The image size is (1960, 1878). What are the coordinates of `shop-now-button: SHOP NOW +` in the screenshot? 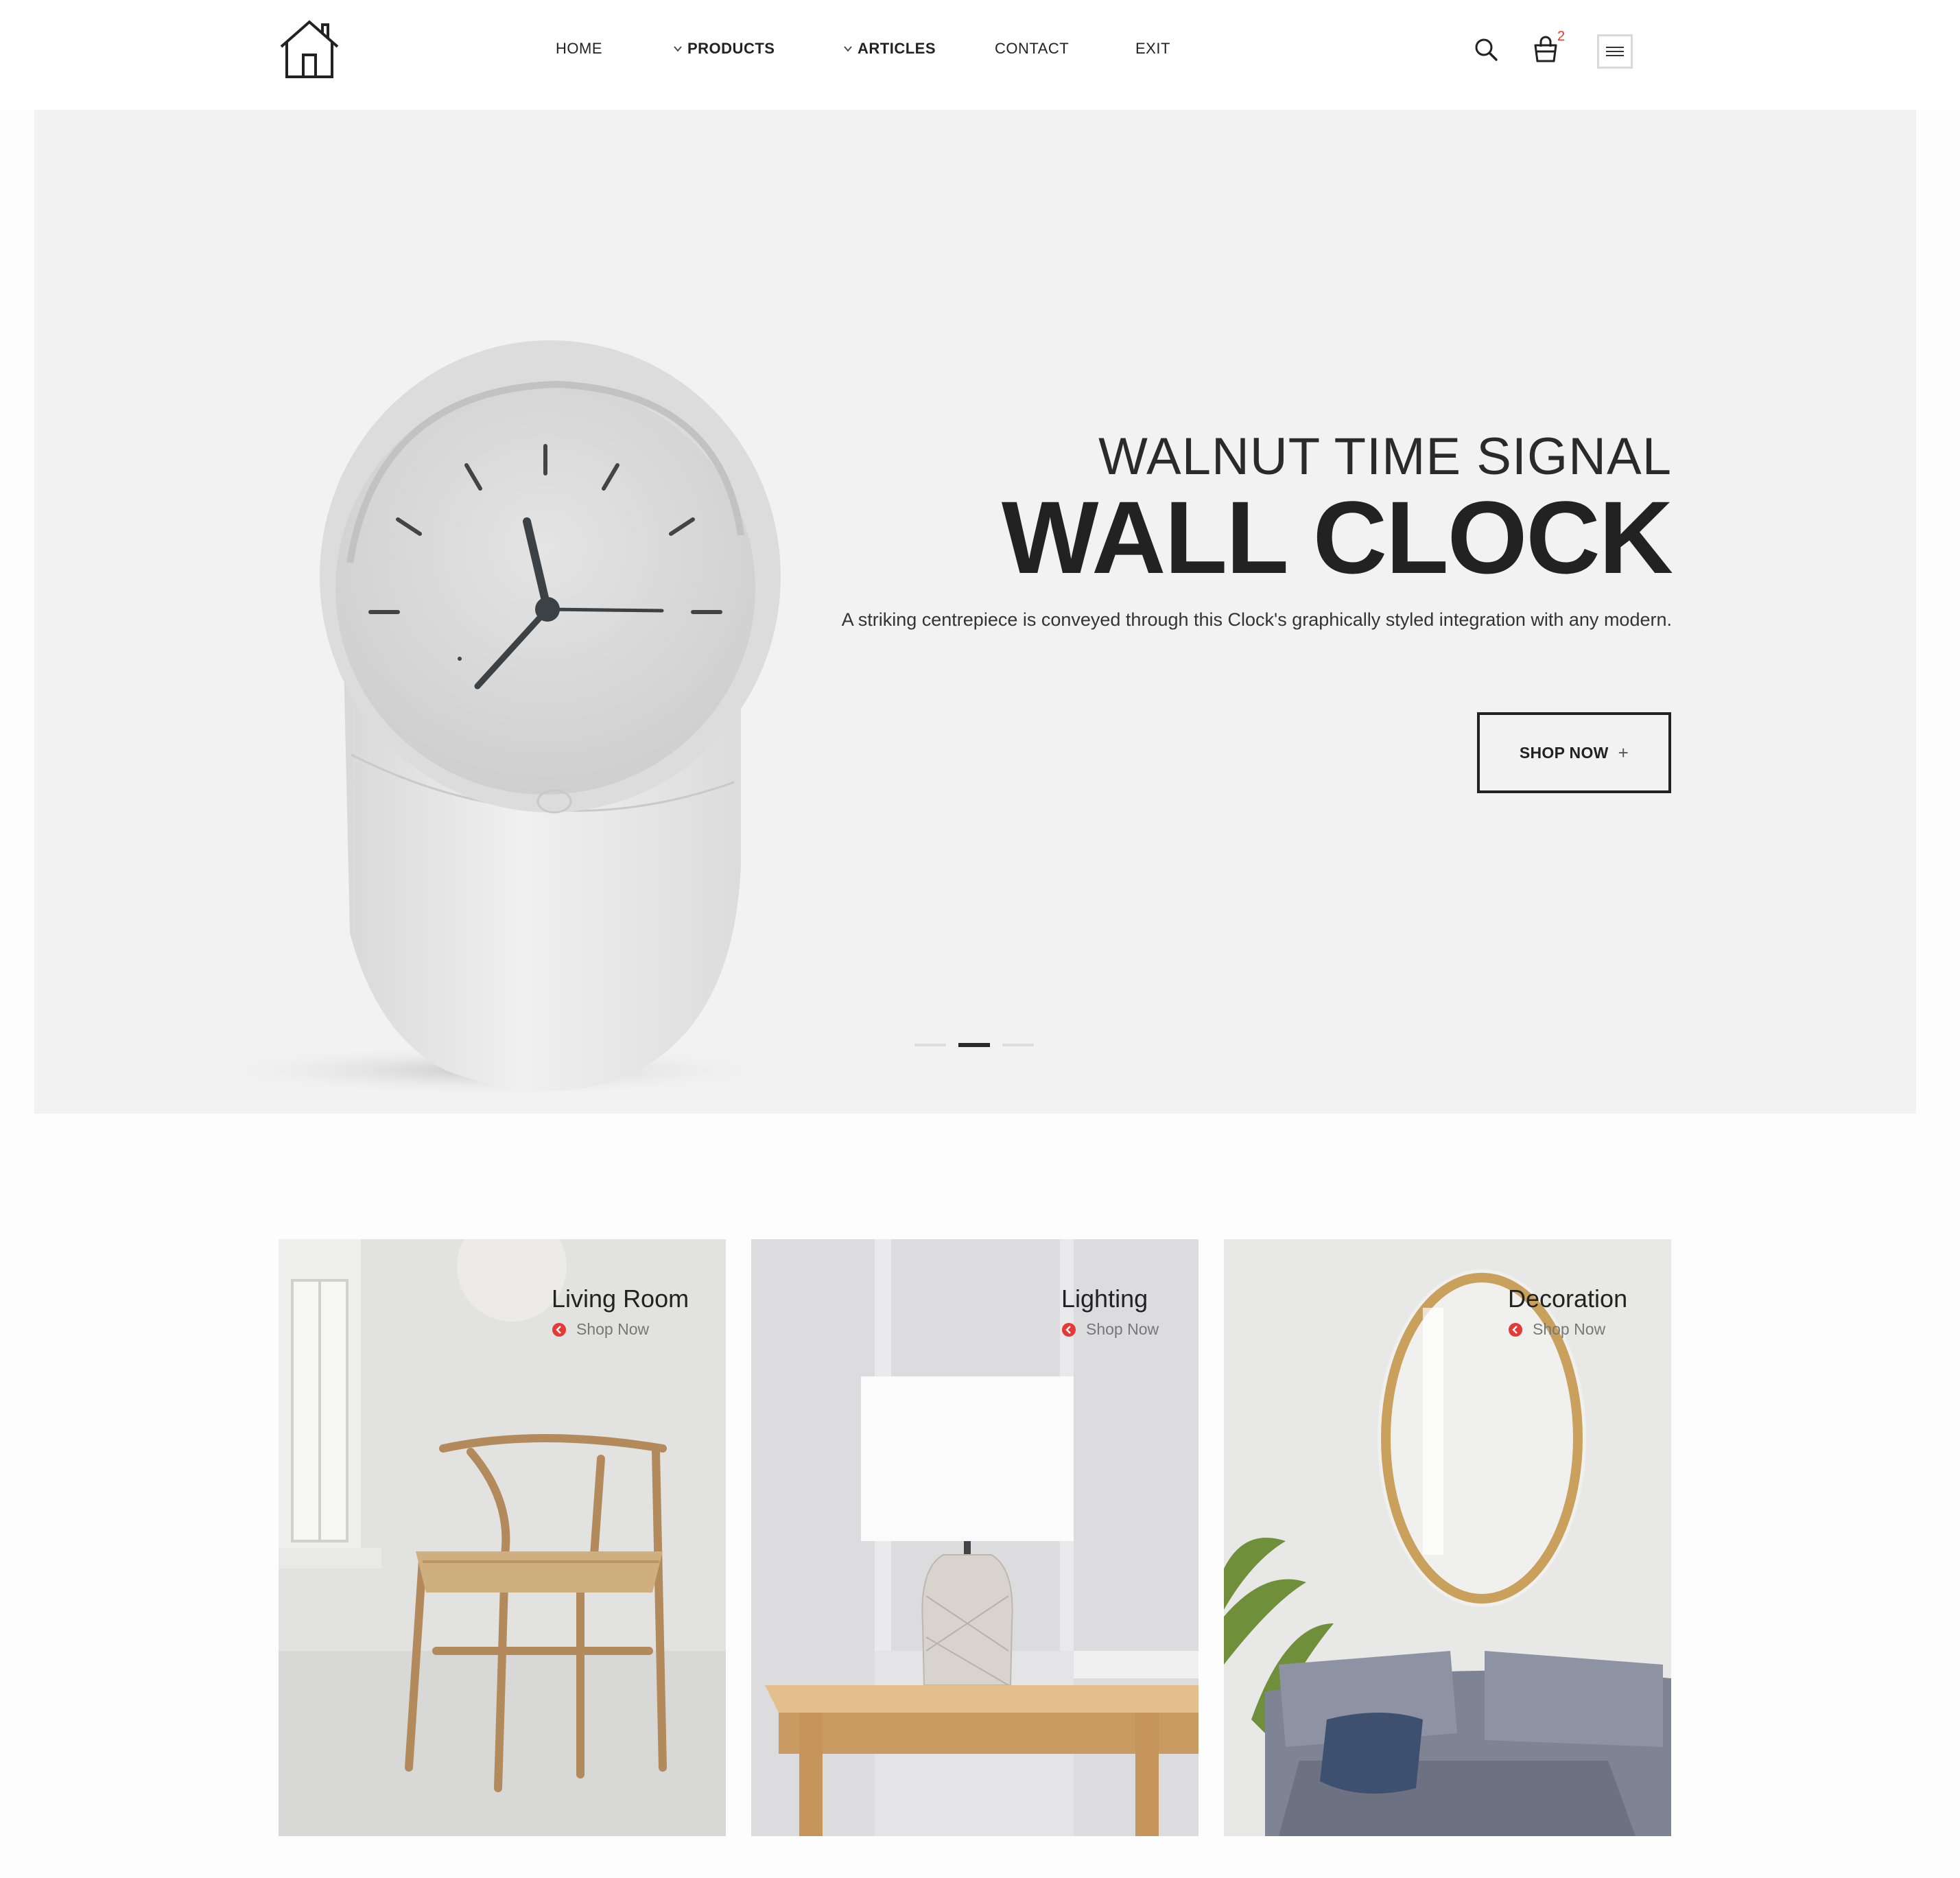 It's located at (1574, 752).